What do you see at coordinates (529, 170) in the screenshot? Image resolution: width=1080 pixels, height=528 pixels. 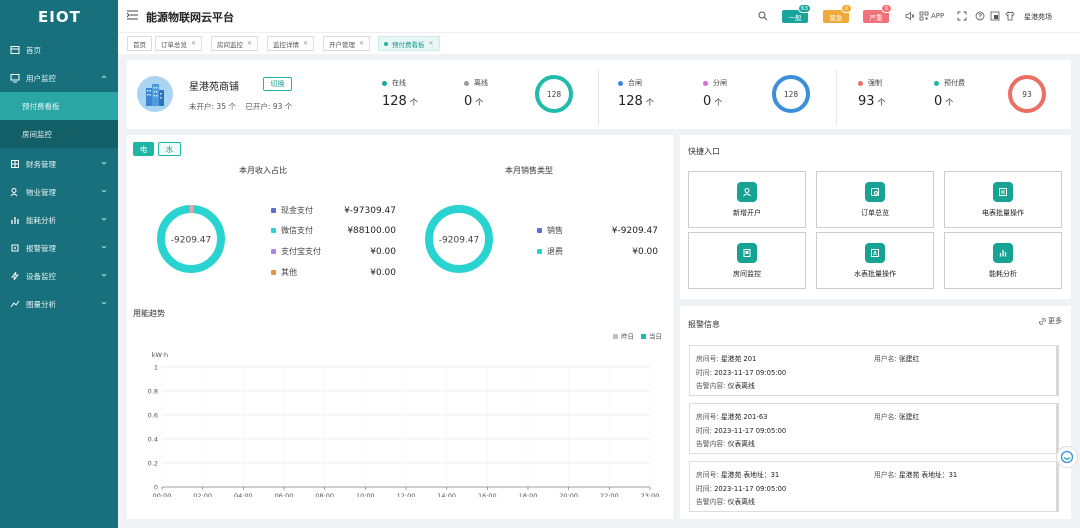 I see `sales-title: 本月销售类型` at bounding box center [529, 170].